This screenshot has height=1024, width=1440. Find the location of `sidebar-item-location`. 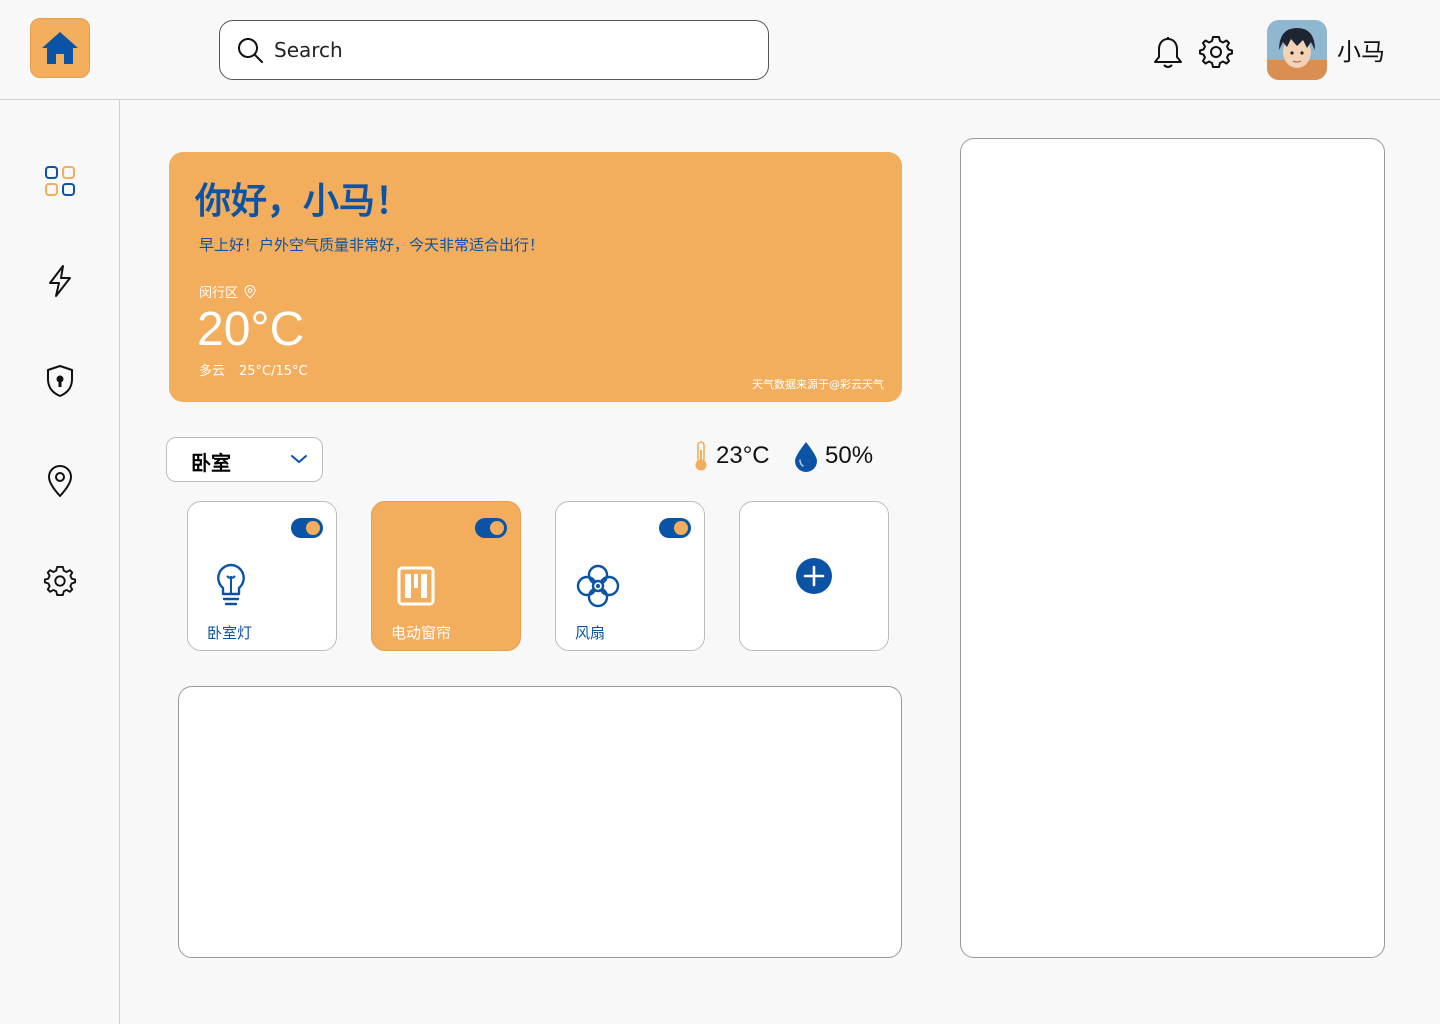

sidebar-item-location is located at coordinates (60, 481).